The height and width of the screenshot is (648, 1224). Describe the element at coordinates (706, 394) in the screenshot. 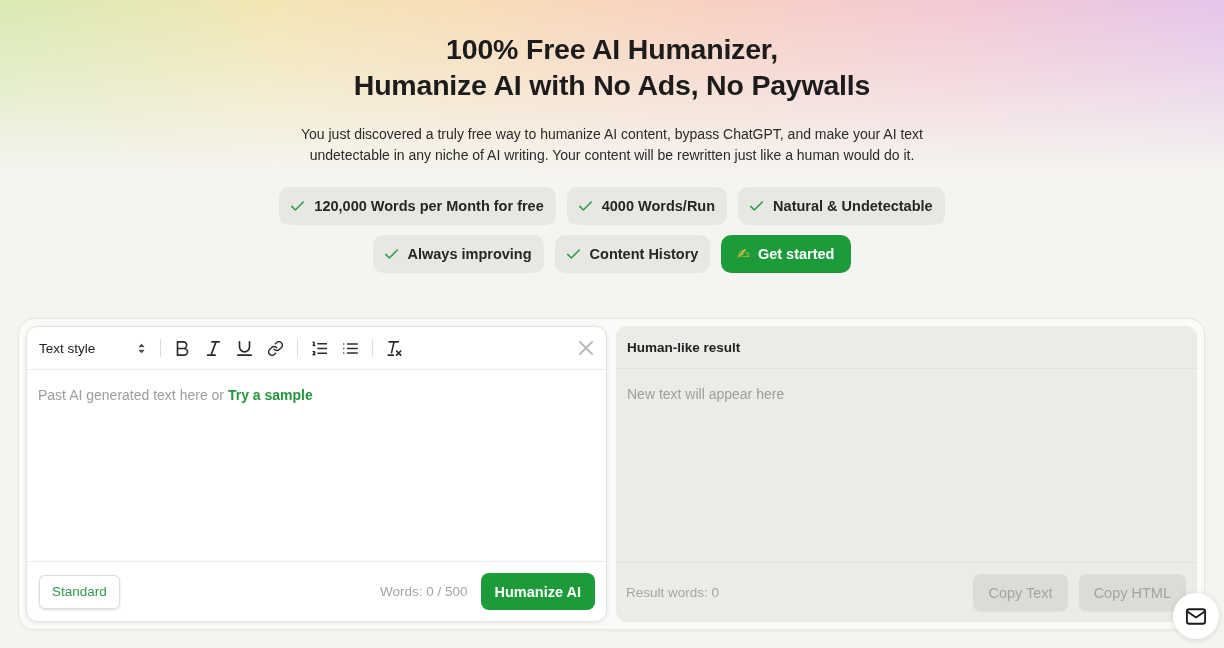

I see `placeholder-text: New text will appear here` at that location.